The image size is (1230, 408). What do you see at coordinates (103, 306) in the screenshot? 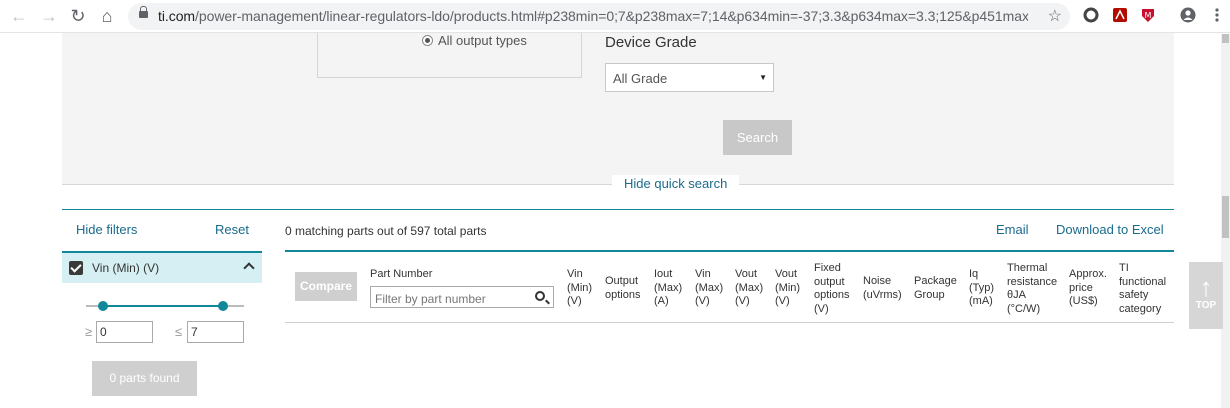
I see `range-slider-min-handle` at bounding box center [103, 306].